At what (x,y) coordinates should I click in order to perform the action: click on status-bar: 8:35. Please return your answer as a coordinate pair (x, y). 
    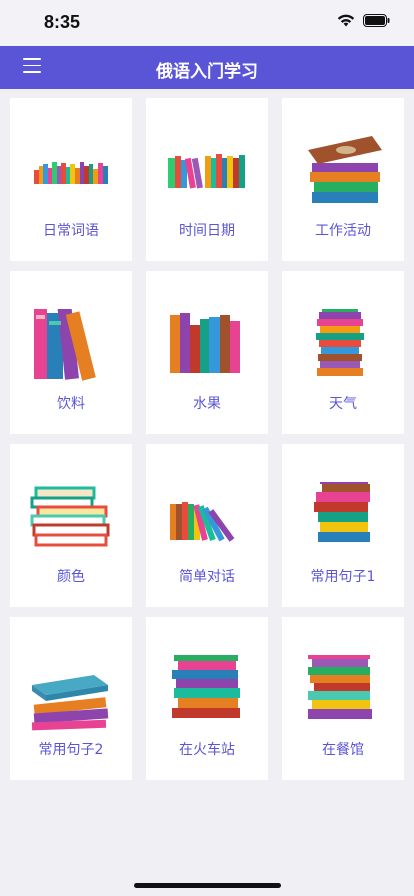
    Looking at the image, I should click on (207, 23).